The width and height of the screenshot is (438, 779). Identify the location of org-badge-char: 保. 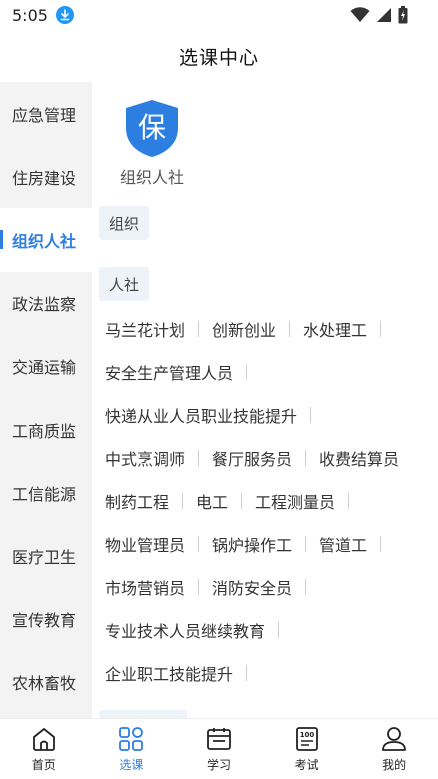
(152, 127).